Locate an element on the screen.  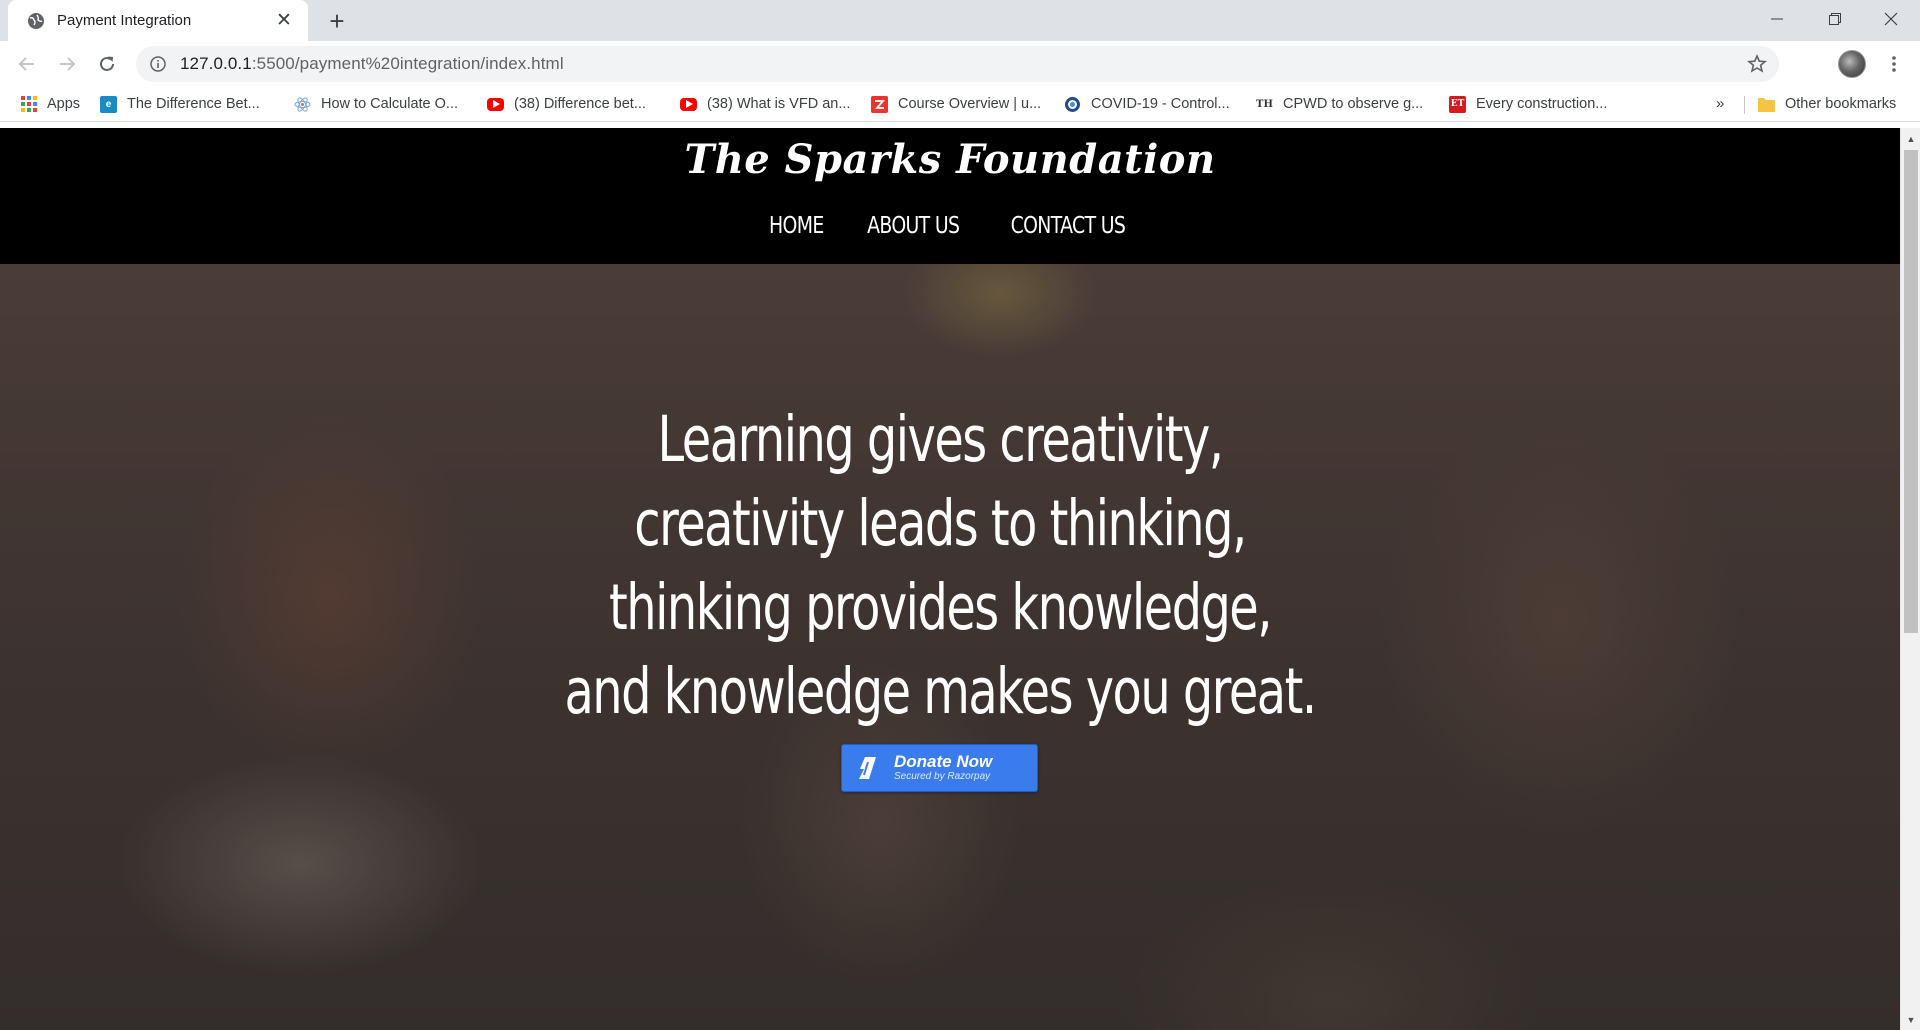
site-info-icon is located at coordinates (158, 64).